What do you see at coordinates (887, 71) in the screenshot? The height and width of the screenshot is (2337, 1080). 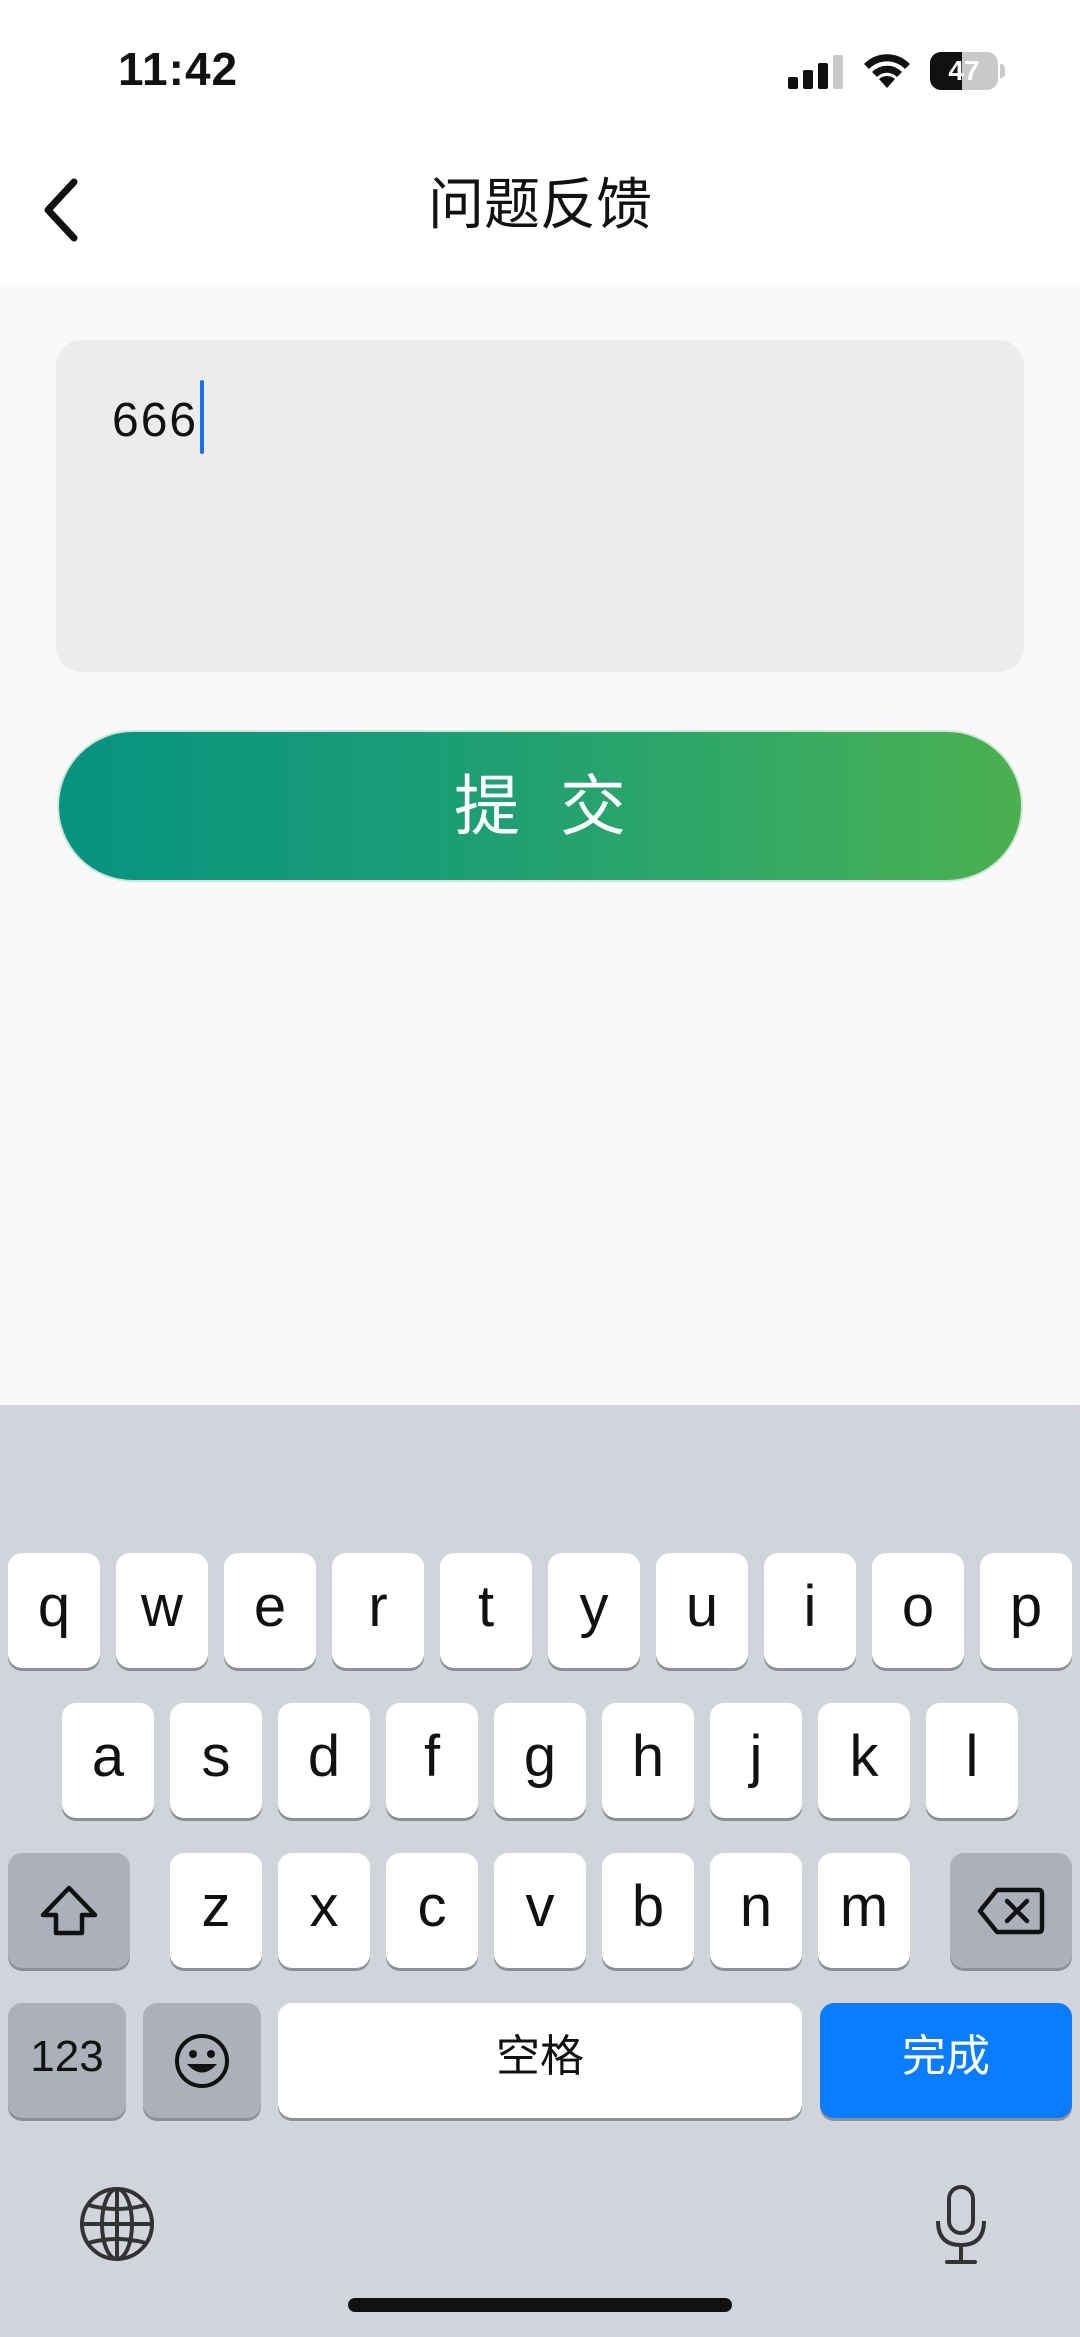 I see `wifi-icon` at bounding box center [887, 71].